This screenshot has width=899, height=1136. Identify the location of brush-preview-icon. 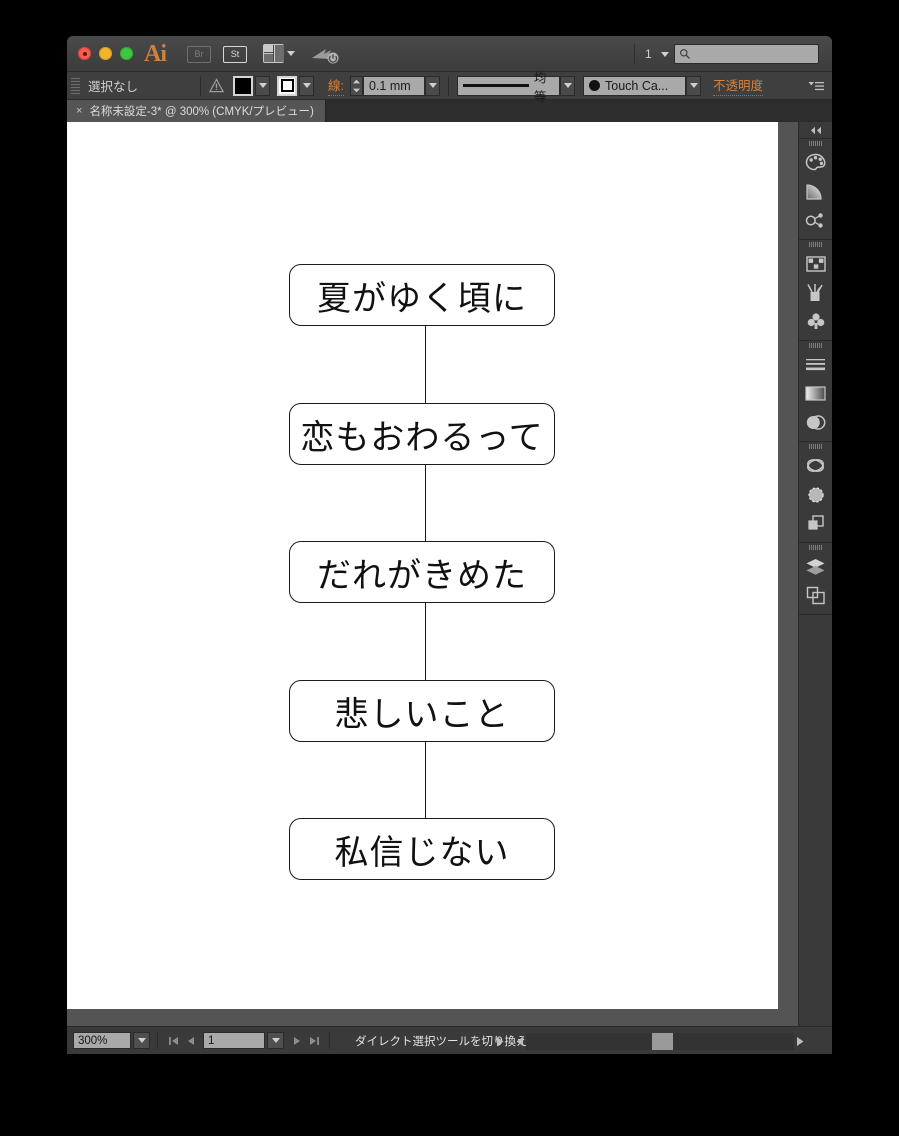
(594, 85).